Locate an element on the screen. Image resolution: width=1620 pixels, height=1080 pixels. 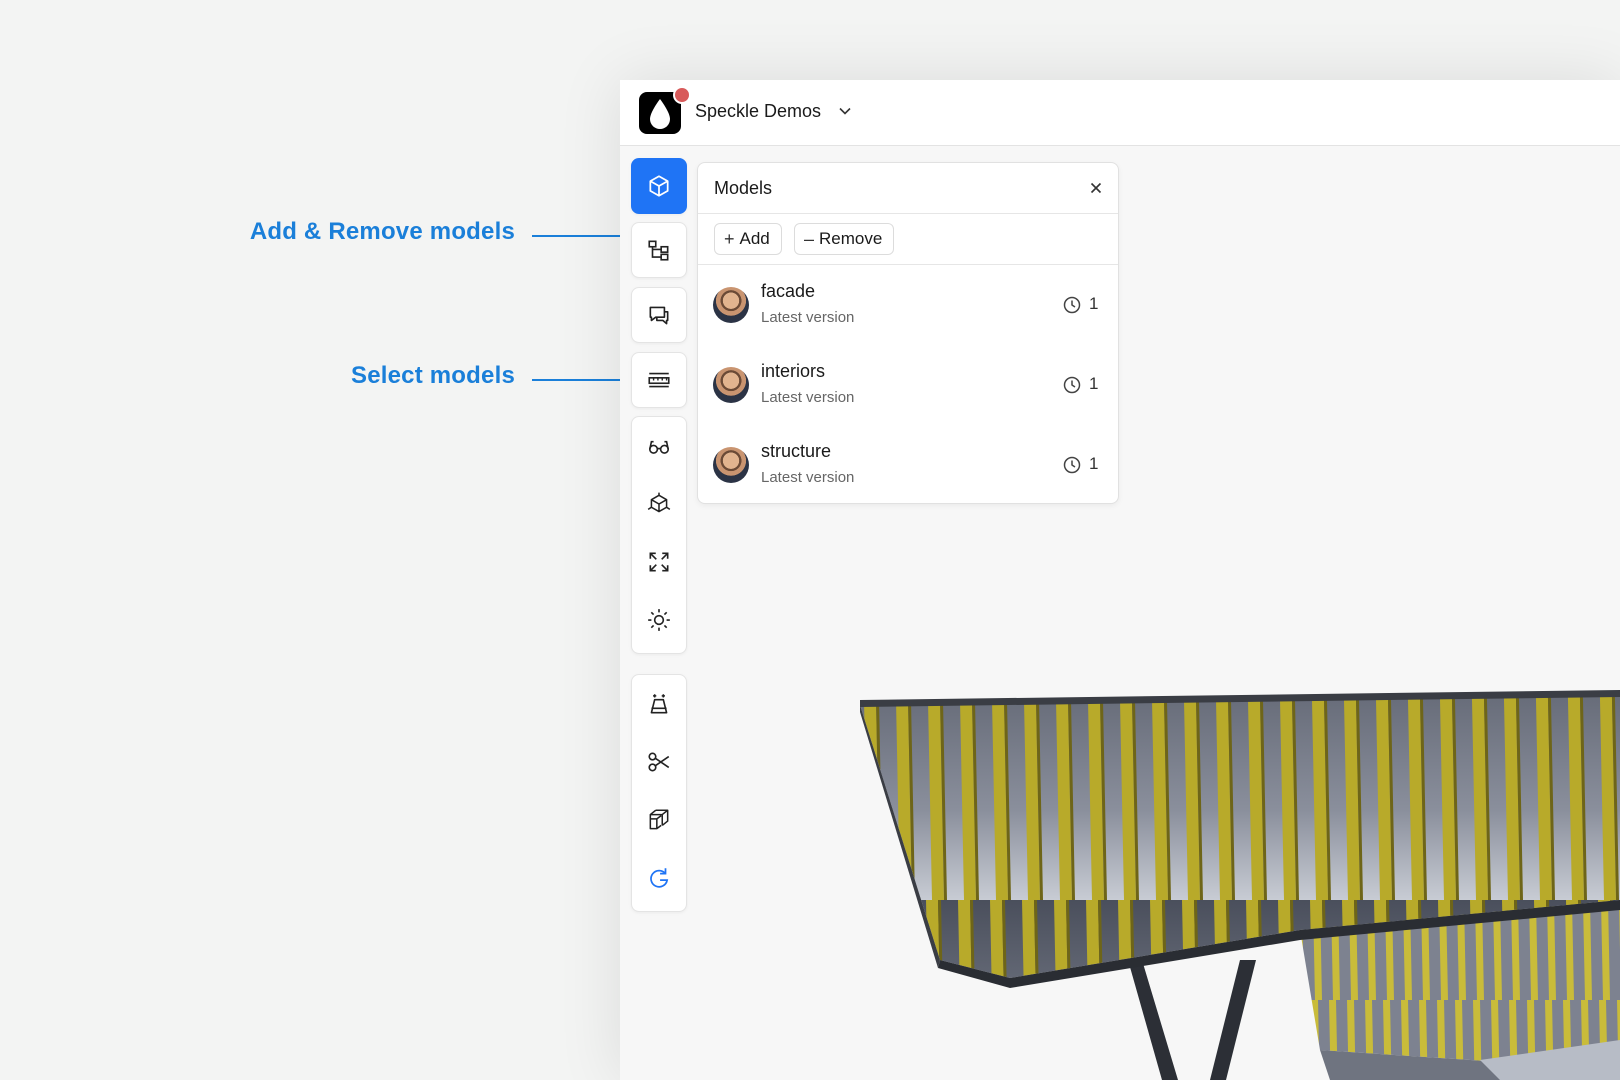
add-model-label: Add is located at coordinates (754, 238).